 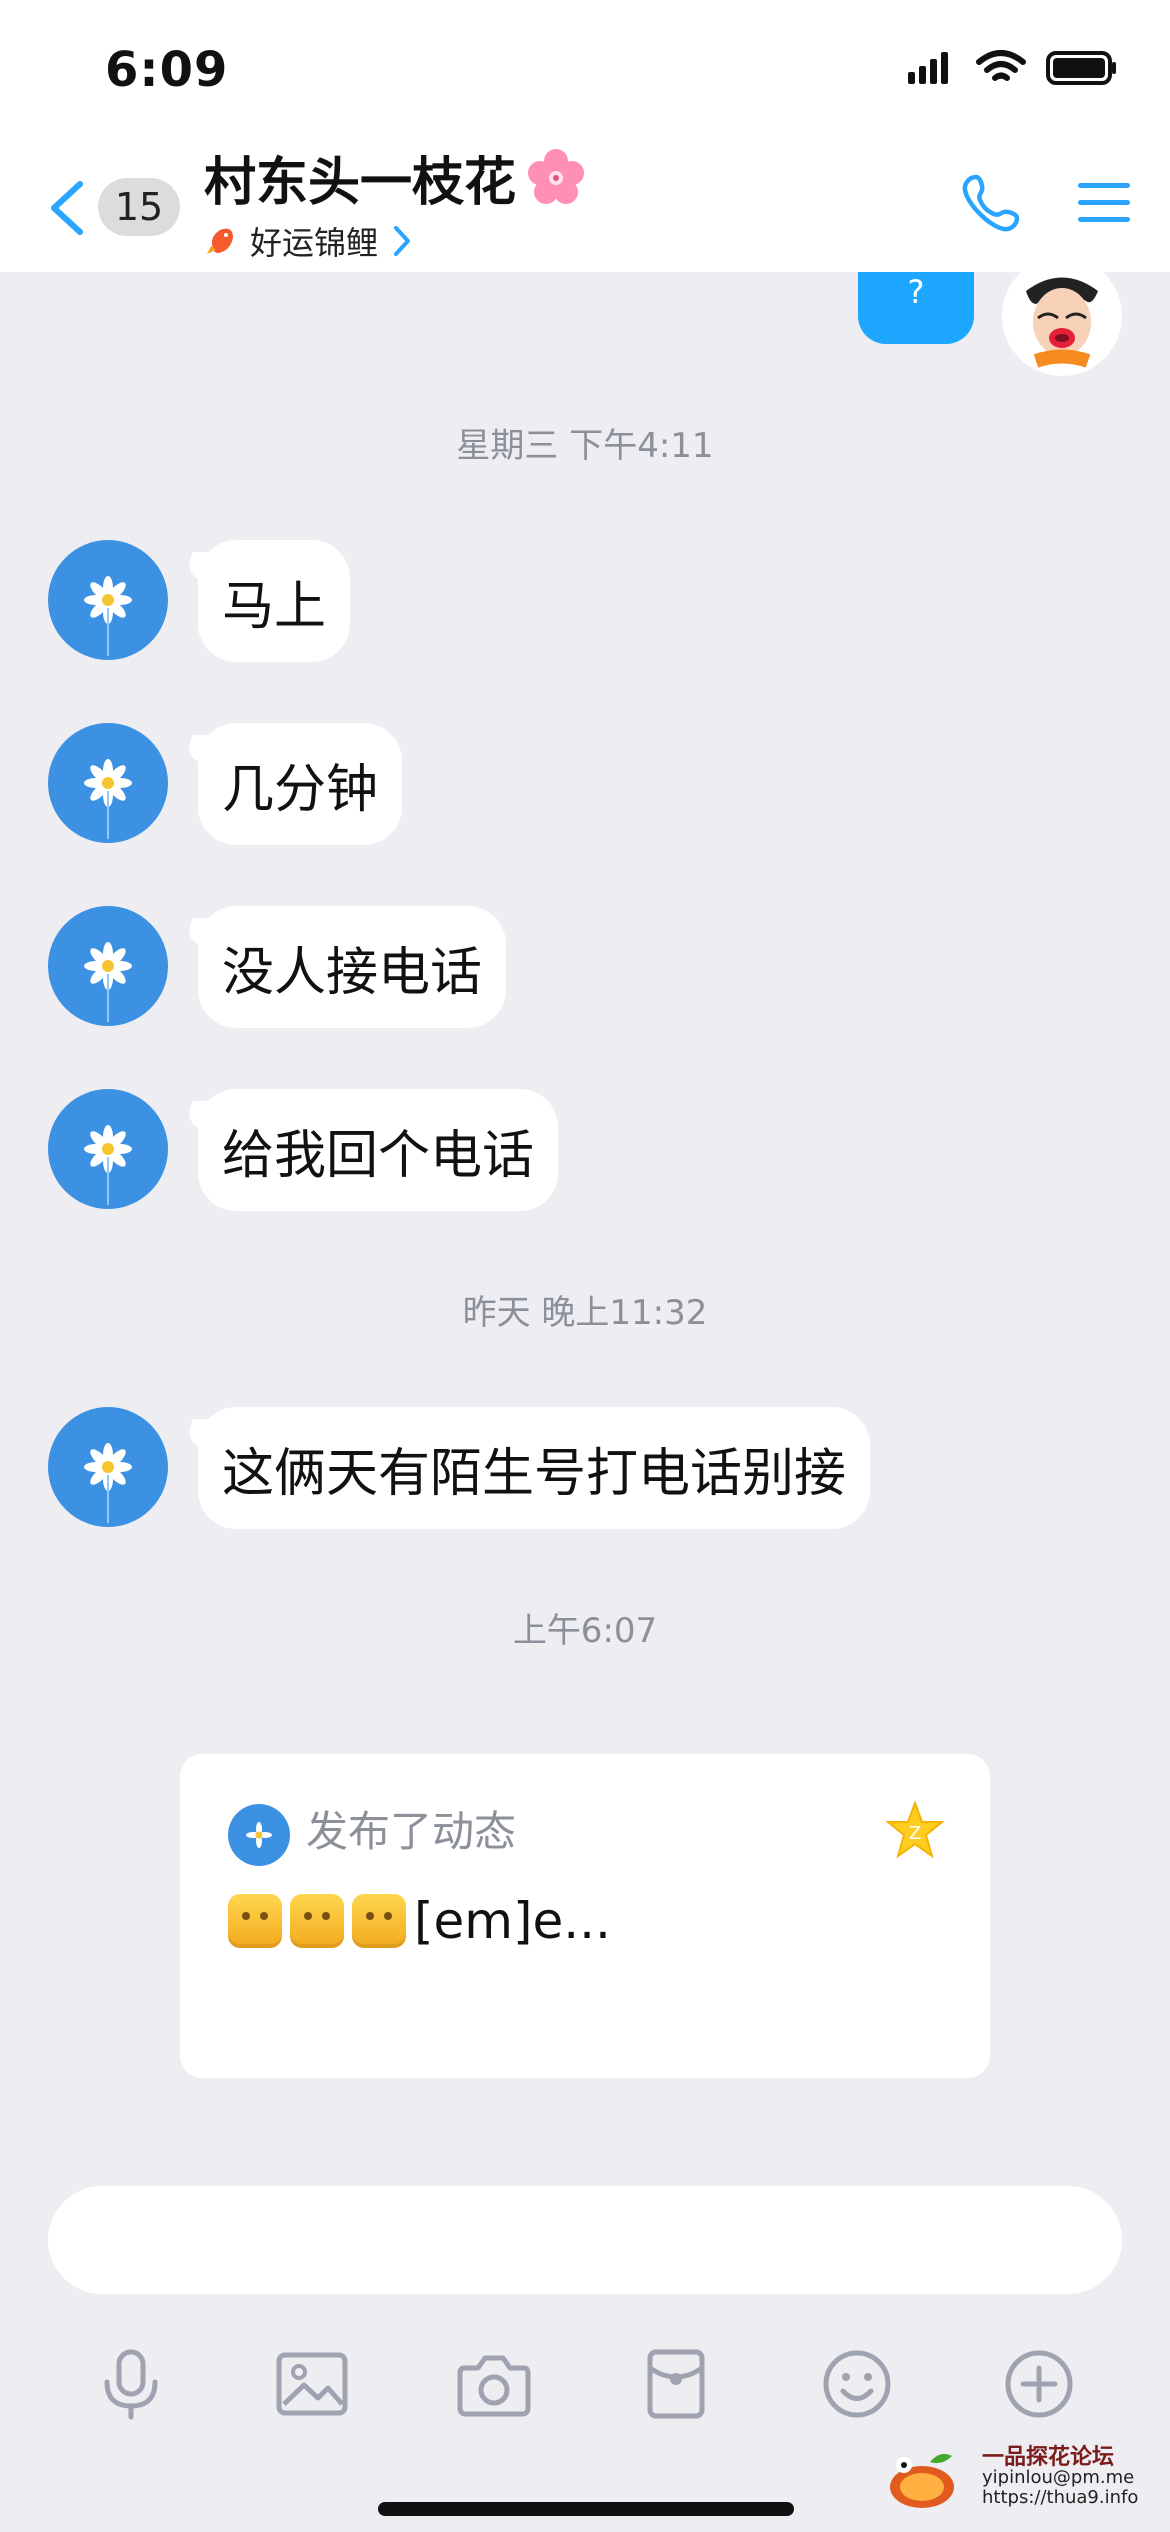 I want to click on camera-button, so click(x=494, y=2384).